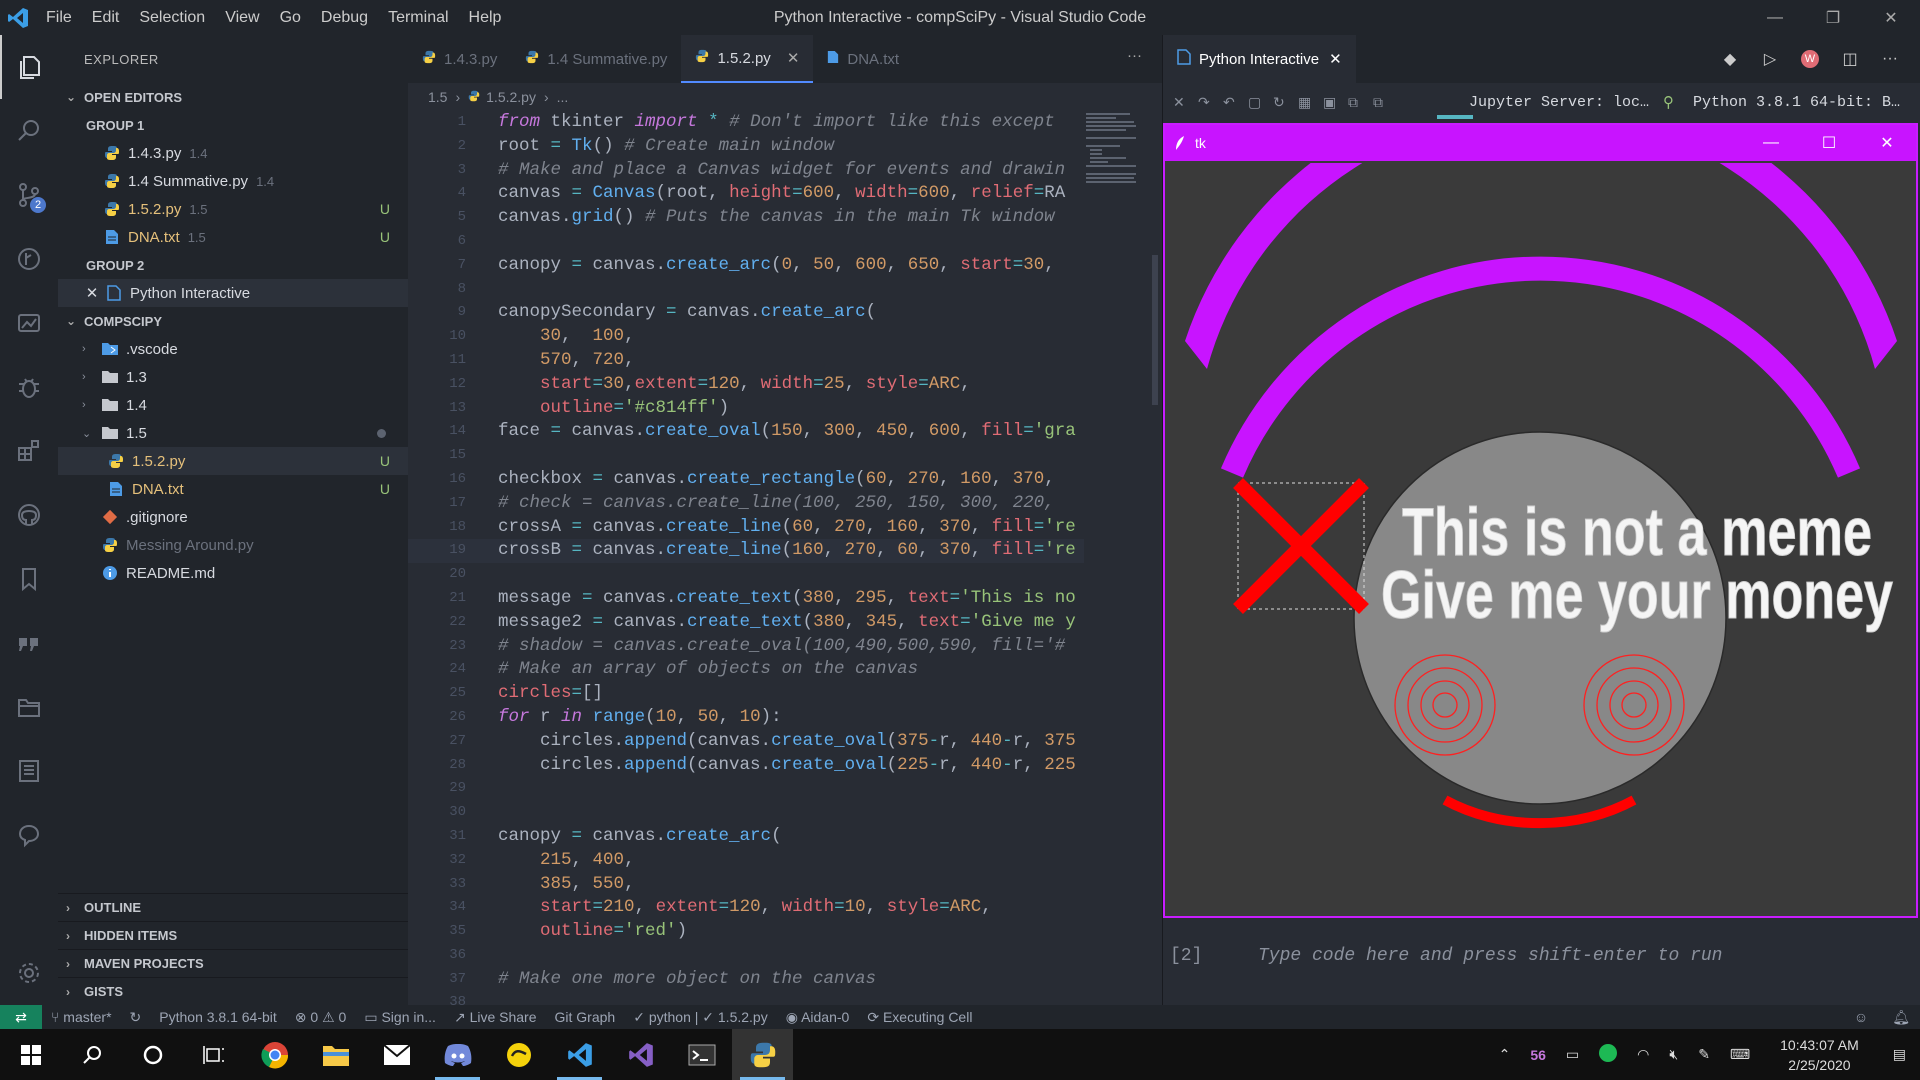 The width and height of the screenshot is (1920, 1080). Describe the element at coordinates (700, 1017) in the screenshot. I see `language-status: ✓ python | ✓ 1.5.2.py` at that location.